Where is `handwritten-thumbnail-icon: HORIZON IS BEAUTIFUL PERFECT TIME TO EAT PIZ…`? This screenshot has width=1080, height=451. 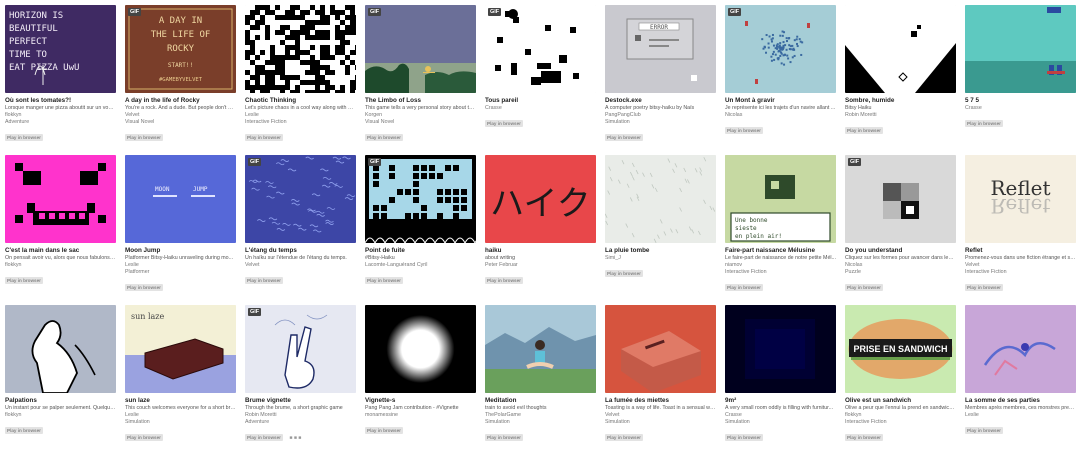
handwritten-thumbnail-icon: HORIZON IS BEAUTIFUL PERFECT TIME TO EAT PIZ… is located at coordinates (60, 49).